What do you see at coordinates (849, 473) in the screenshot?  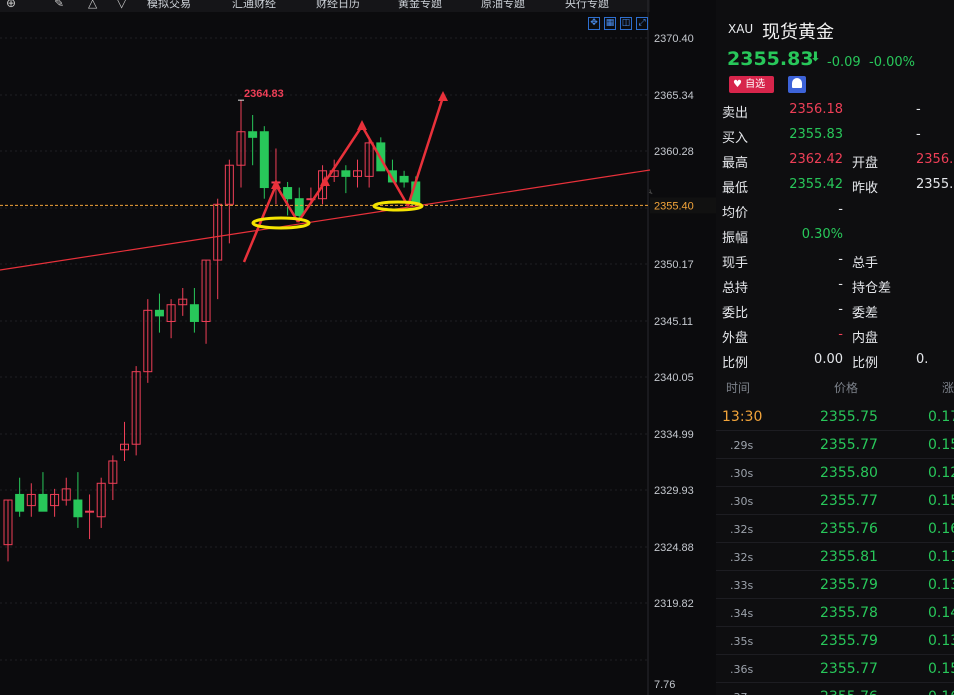 I see `tick-price: 2355.80` at bounding box center [849, 473].